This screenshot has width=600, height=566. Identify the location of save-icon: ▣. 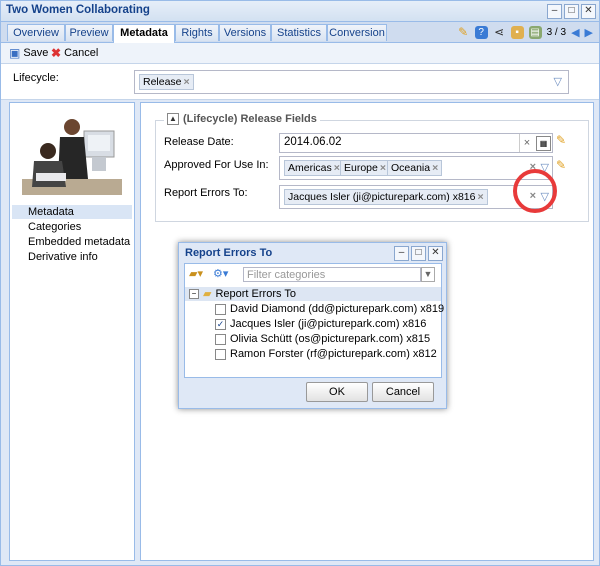
(15, 53).